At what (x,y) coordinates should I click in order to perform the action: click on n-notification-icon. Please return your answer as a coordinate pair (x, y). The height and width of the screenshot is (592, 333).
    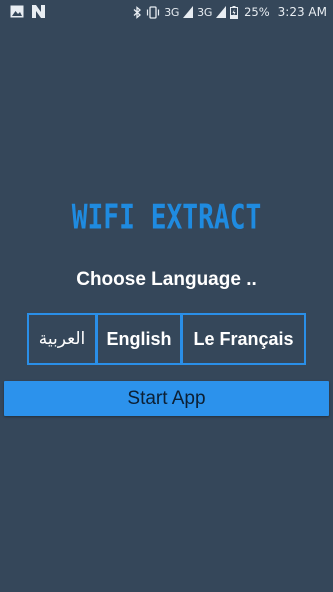
    Looking at the image, I should click on (38, 11).